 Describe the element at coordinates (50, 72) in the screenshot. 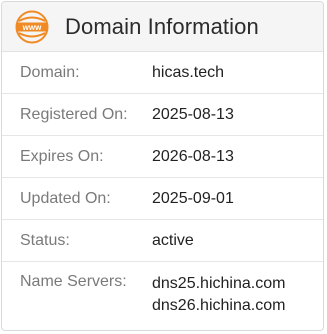

I see `row-label: Domain:` at that location.